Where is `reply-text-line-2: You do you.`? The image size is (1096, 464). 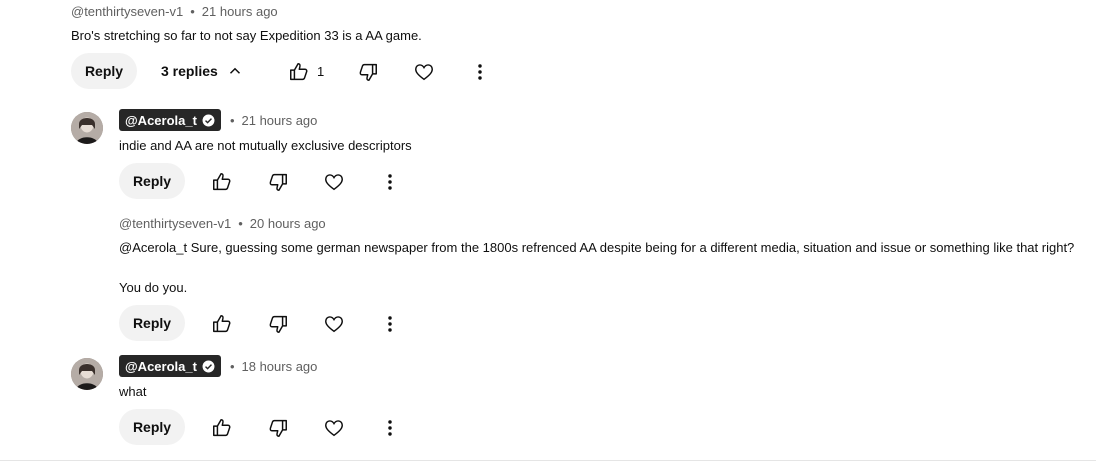 reply-text-line-2: You do you. is located at coordinates (153, 287).